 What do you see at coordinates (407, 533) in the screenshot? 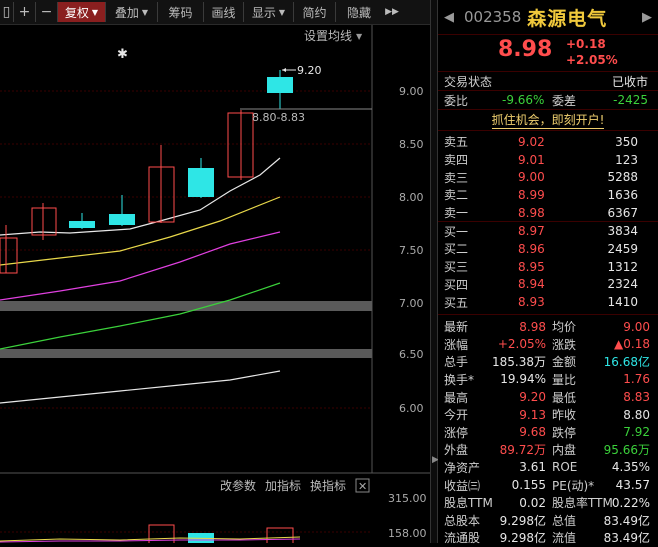
I see `volume-tick: 158.00` at bounding box center [407, 533].